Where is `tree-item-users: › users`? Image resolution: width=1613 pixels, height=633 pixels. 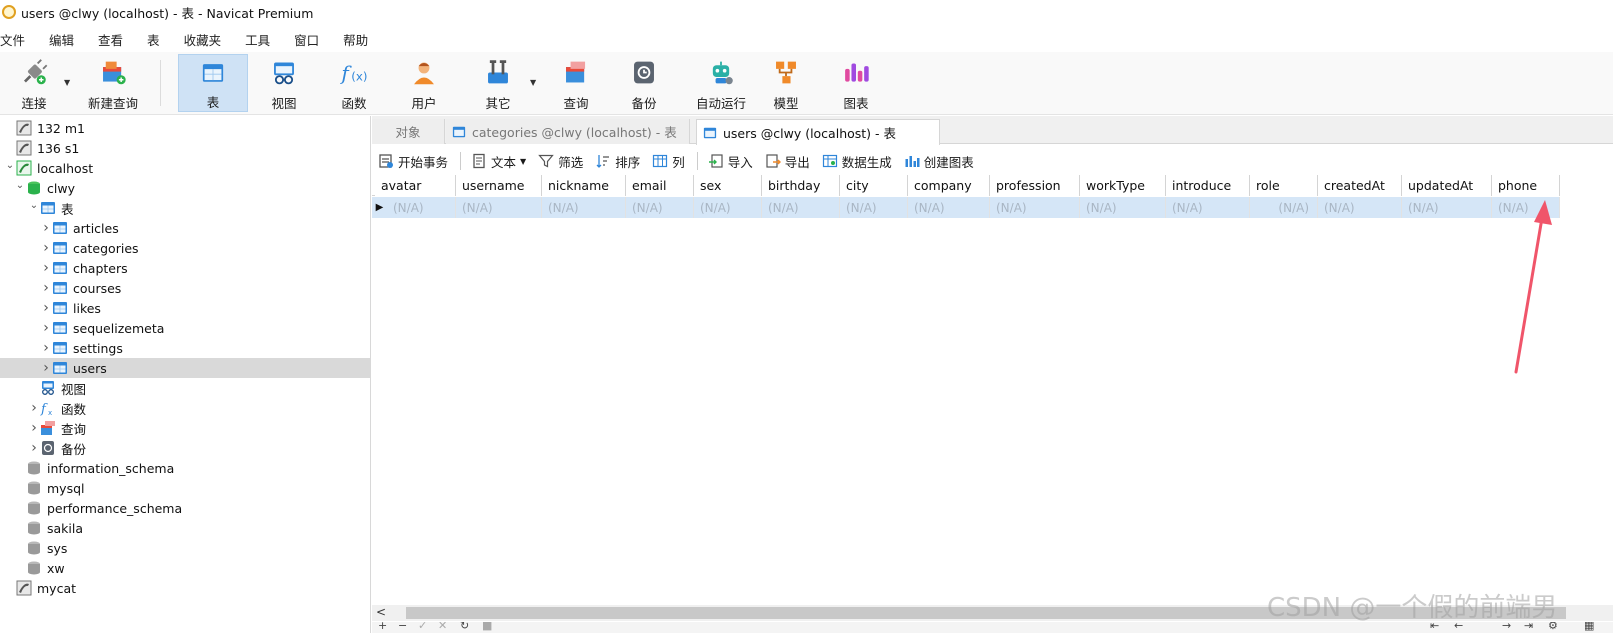
tree-item-users: › users is located at coordinates (185, 368).